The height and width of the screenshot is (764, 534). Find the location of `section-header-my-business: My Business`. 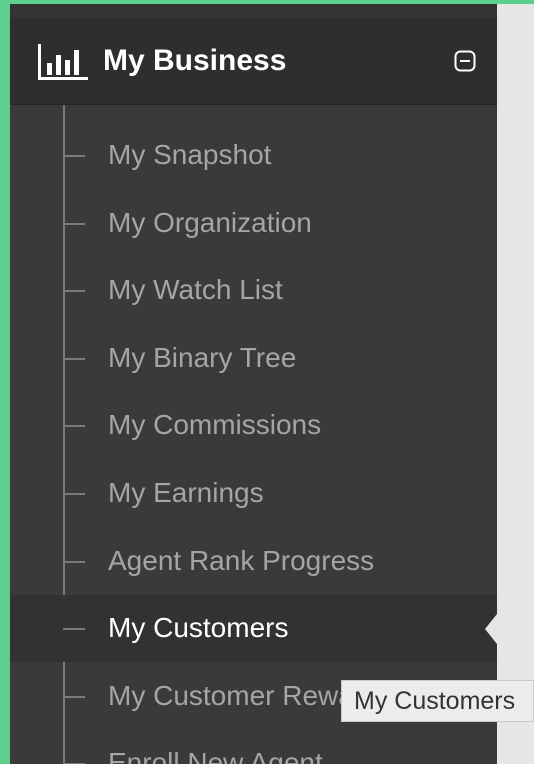

section-header-my-business: My Business is located at coordinates (253, 61).